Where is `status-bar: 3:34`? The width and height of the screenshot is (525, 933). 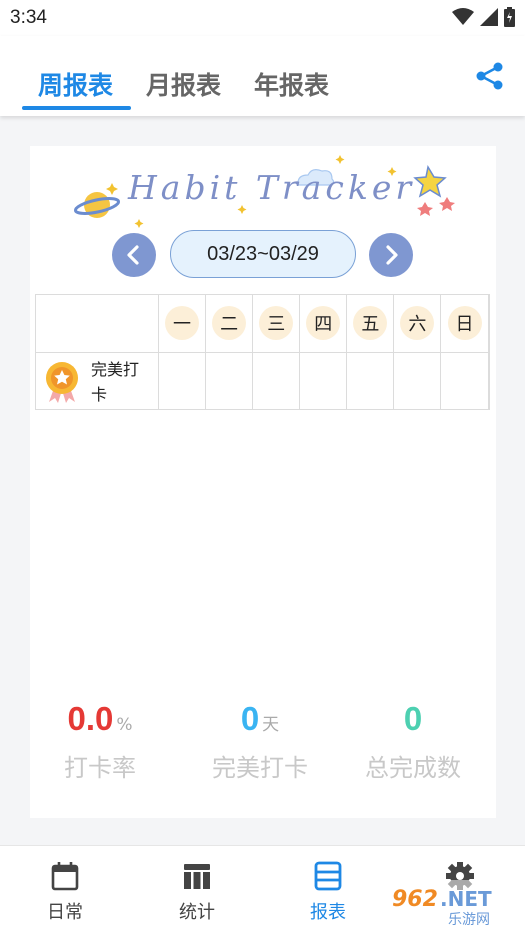
status-bar: 3:34 is located at coordinates (262, 18).